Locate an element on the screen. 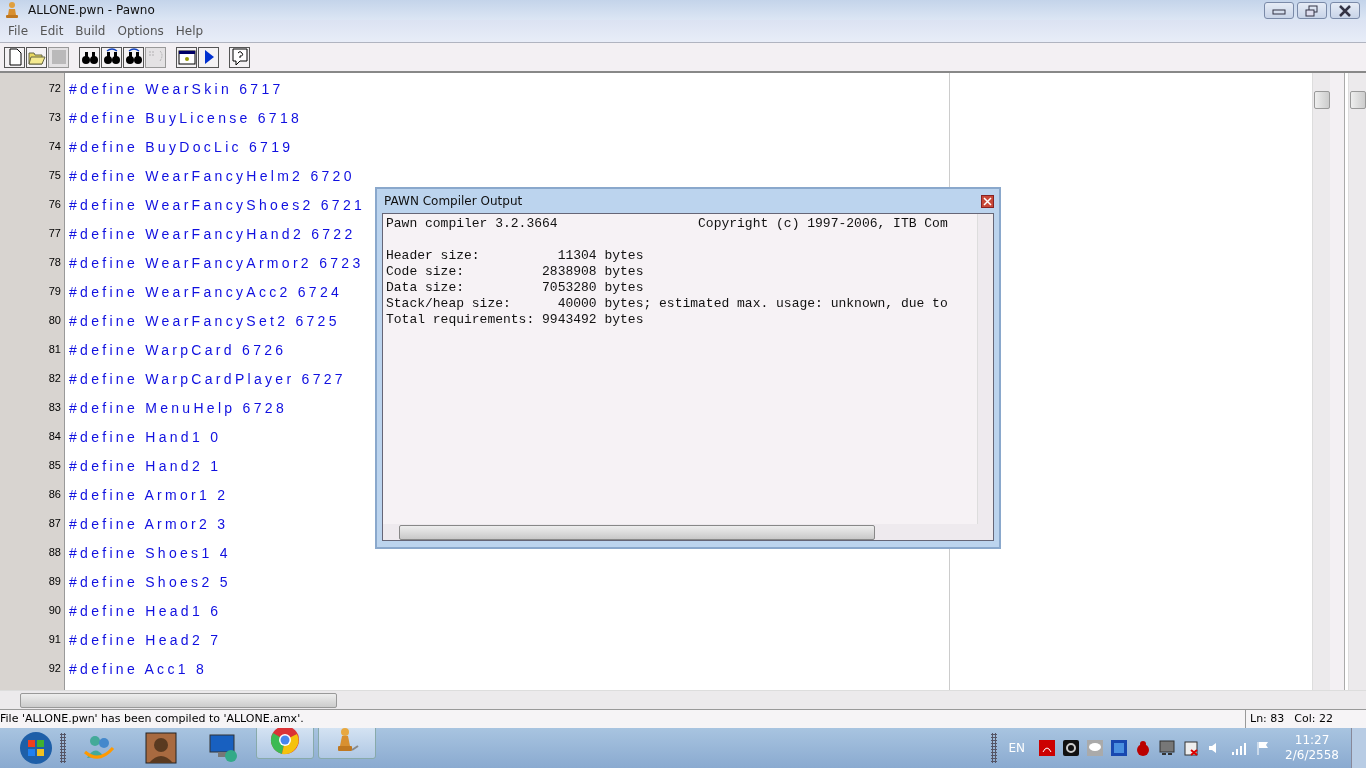 The width and height of the screenshot is (1366, 768). code-line: #define Shoes1 4 is located at coordinates (150, 553).